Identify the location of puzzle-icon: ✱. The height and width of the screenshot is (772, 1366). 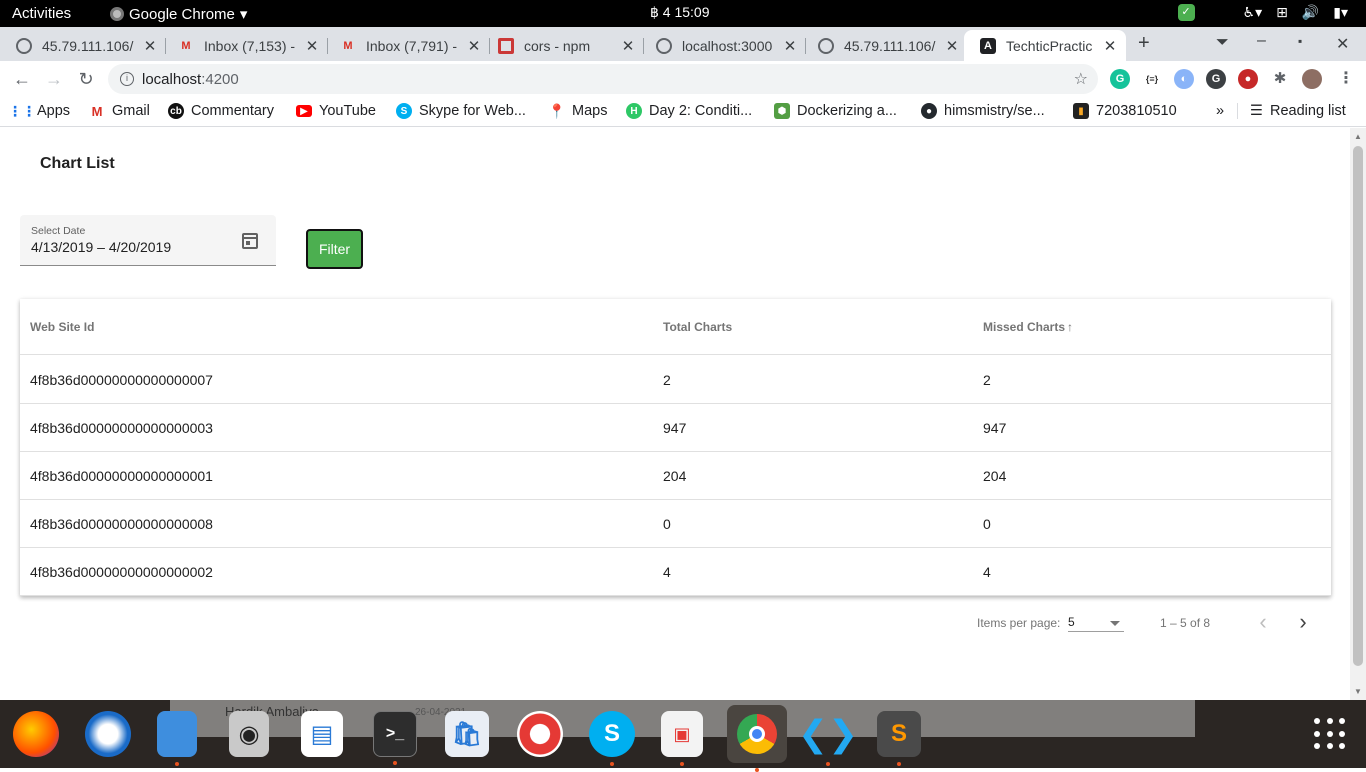
(1280, 79).